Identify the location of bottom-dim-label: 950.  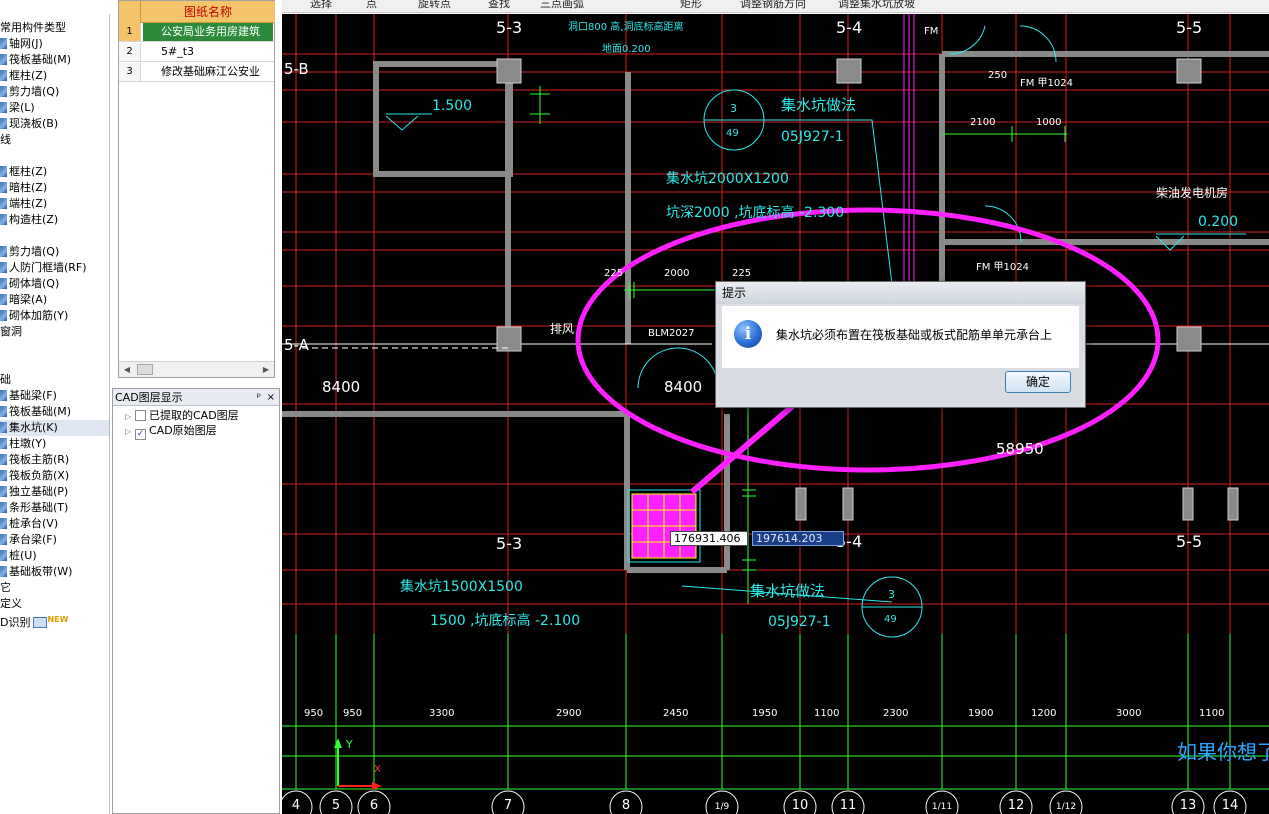
(353, 713).